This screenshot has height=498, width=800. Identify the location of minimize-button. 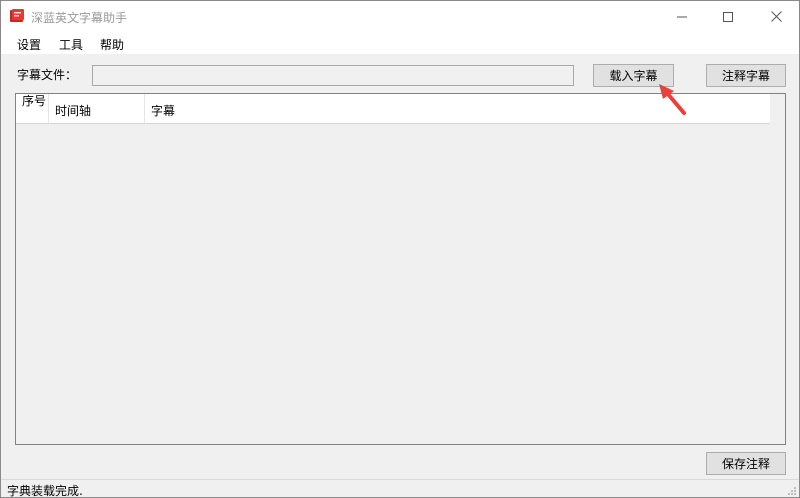
(682, 16).